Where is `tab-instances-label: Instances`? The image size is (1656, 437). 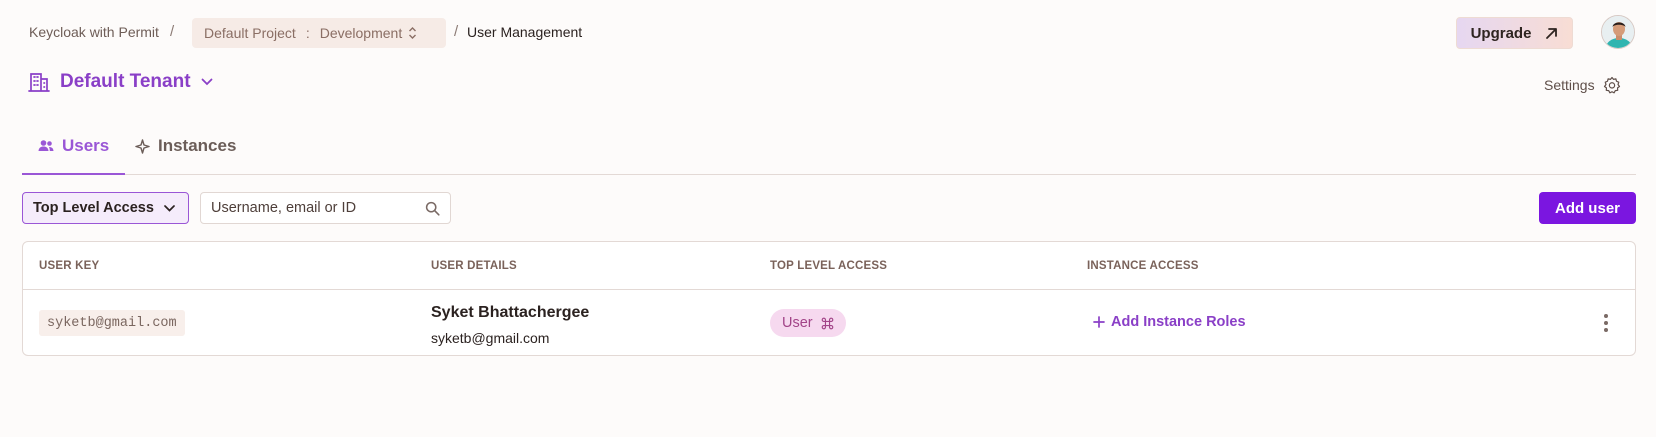 tab-instances-label: Instances is located at coordinates (197, 145).